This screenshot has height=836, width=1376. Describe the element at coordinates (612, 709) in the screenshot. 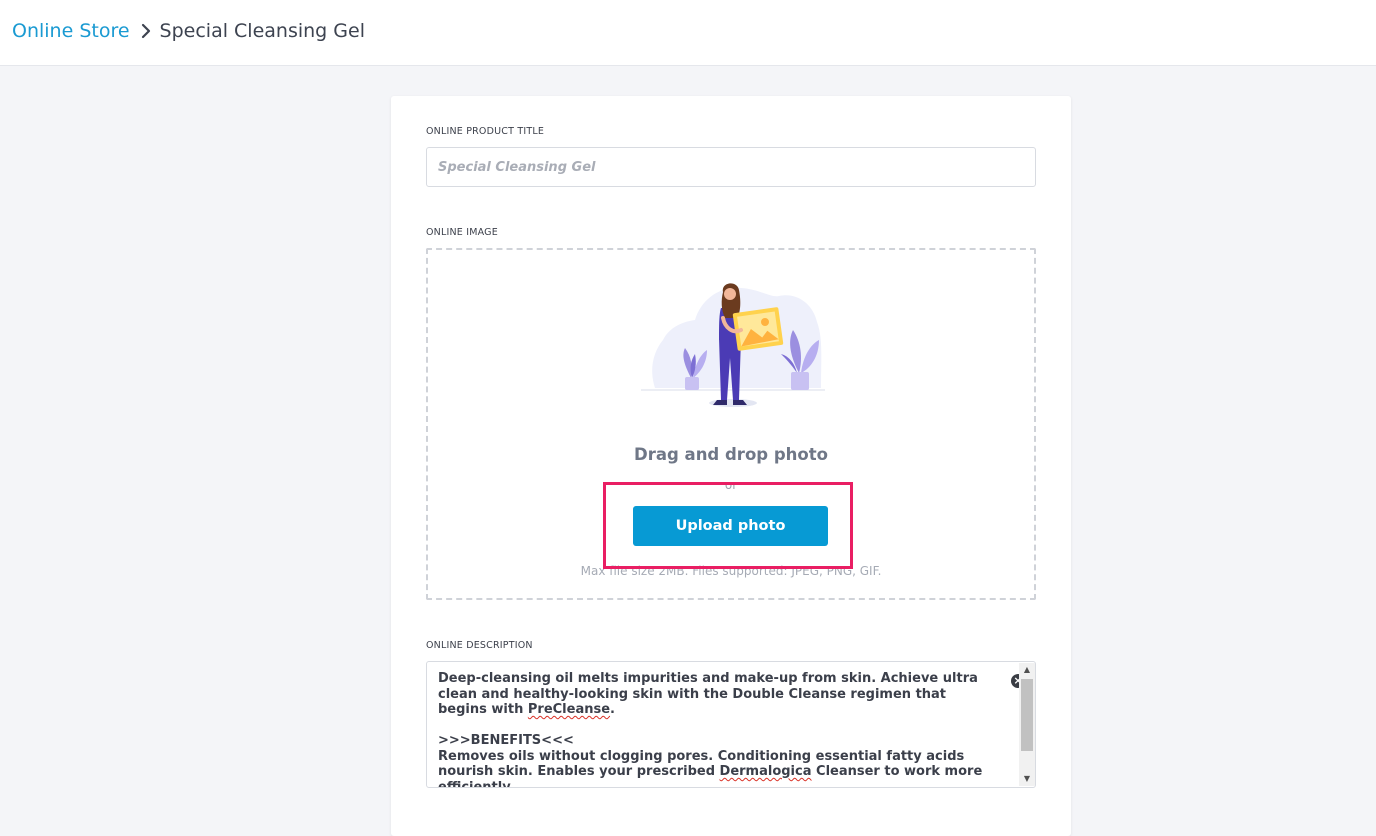

I see `description-text-part: .` at that location.